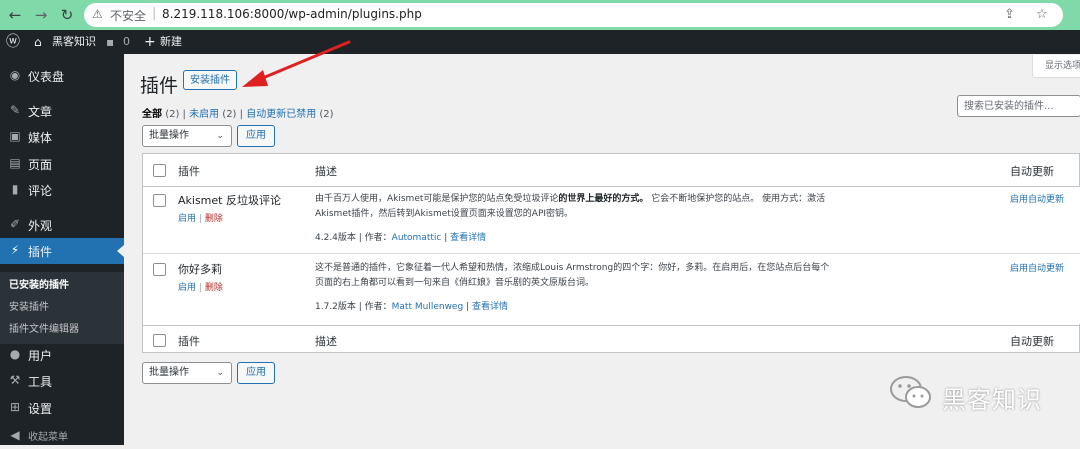 Image resolution: width=1080 pixels, height=449 pixels. What do you see at coordinates (210, 80) in the screenshot?
I see `add-plugin-button: 安装插件` at bounding box center [210, 80].